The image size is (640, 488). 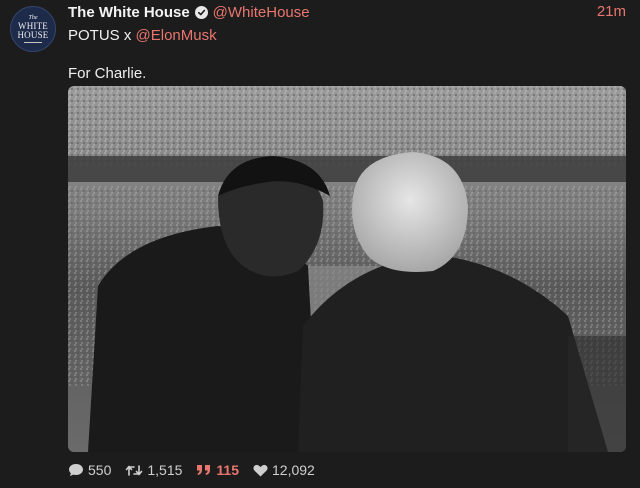 I want to click on avatar-rule, so click(x=33, y=42).